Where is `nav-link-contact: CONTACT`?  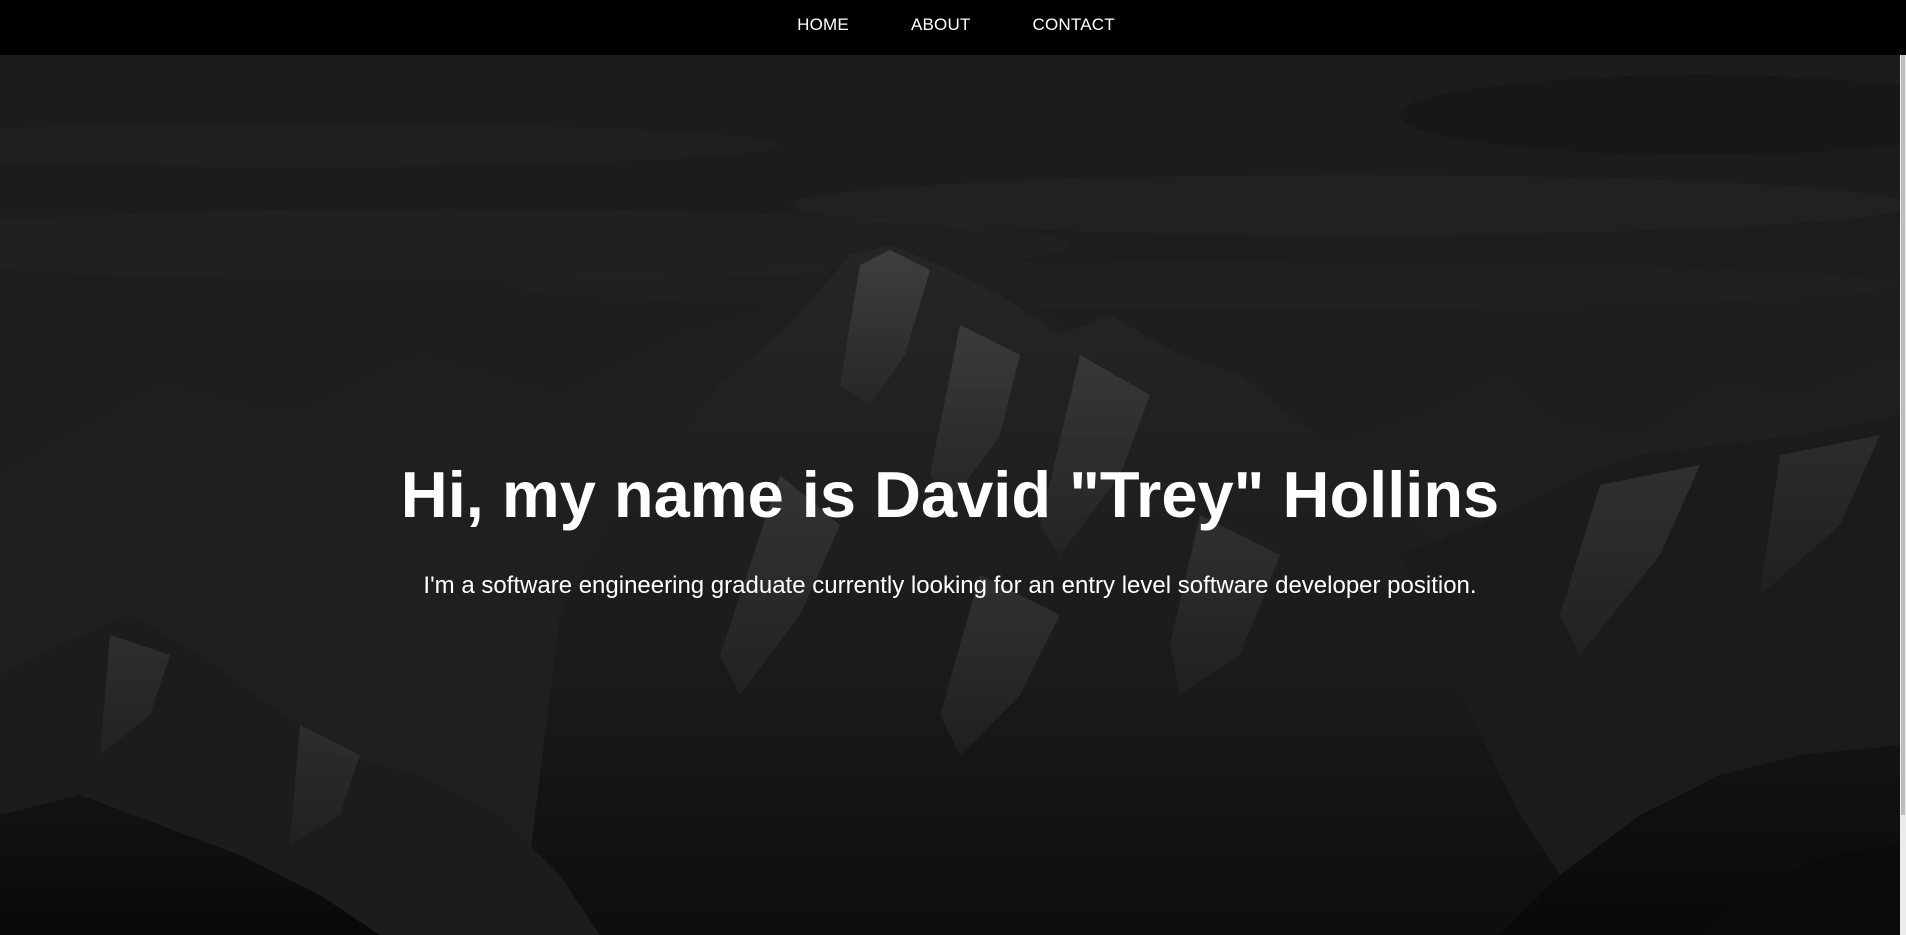 nav-link-contact: CONTACT is located at coordinates (1074, 25).